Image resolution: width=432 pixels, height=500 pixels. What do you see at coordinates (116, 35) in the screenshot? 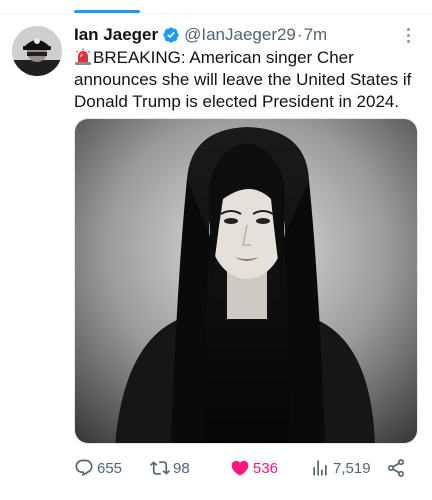
I see `author-name: Ian Jaeger` at bounding box center [116, 35].